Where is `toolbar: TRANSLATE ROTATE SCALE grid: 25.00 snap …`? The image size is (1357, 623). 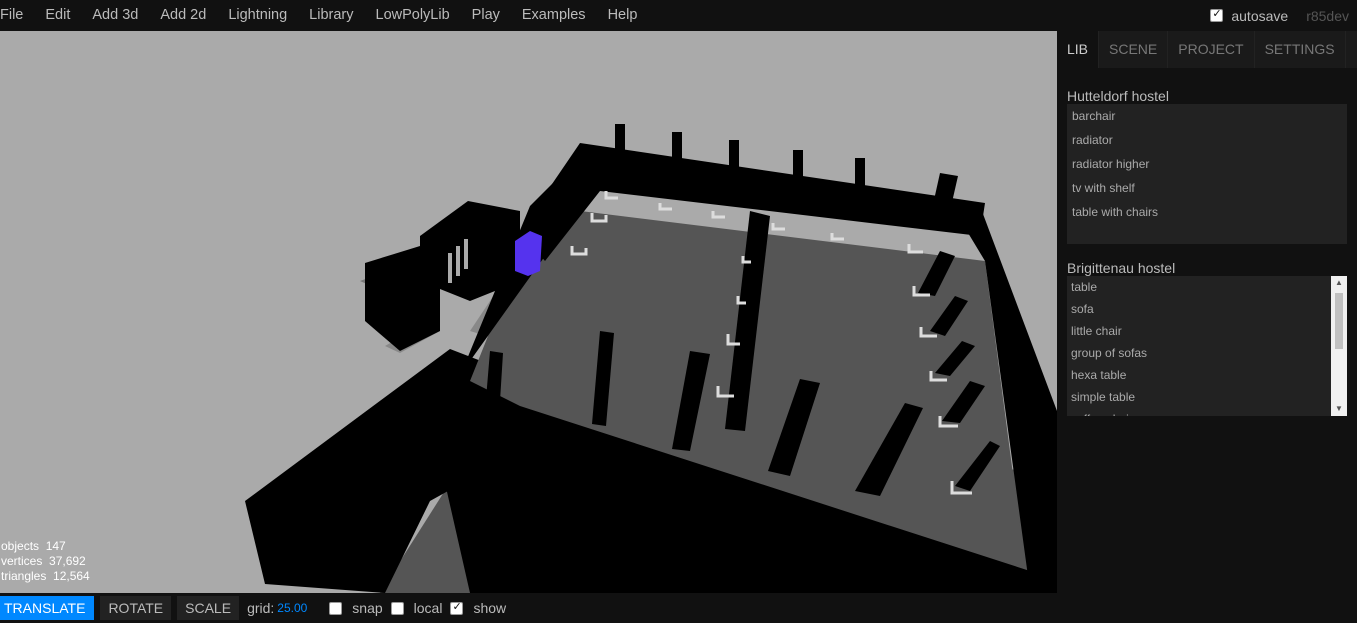 toolbar: TRANSLATE ROTATE SCALE grid: 25.00 snap … is located at coordinates (528, 608).